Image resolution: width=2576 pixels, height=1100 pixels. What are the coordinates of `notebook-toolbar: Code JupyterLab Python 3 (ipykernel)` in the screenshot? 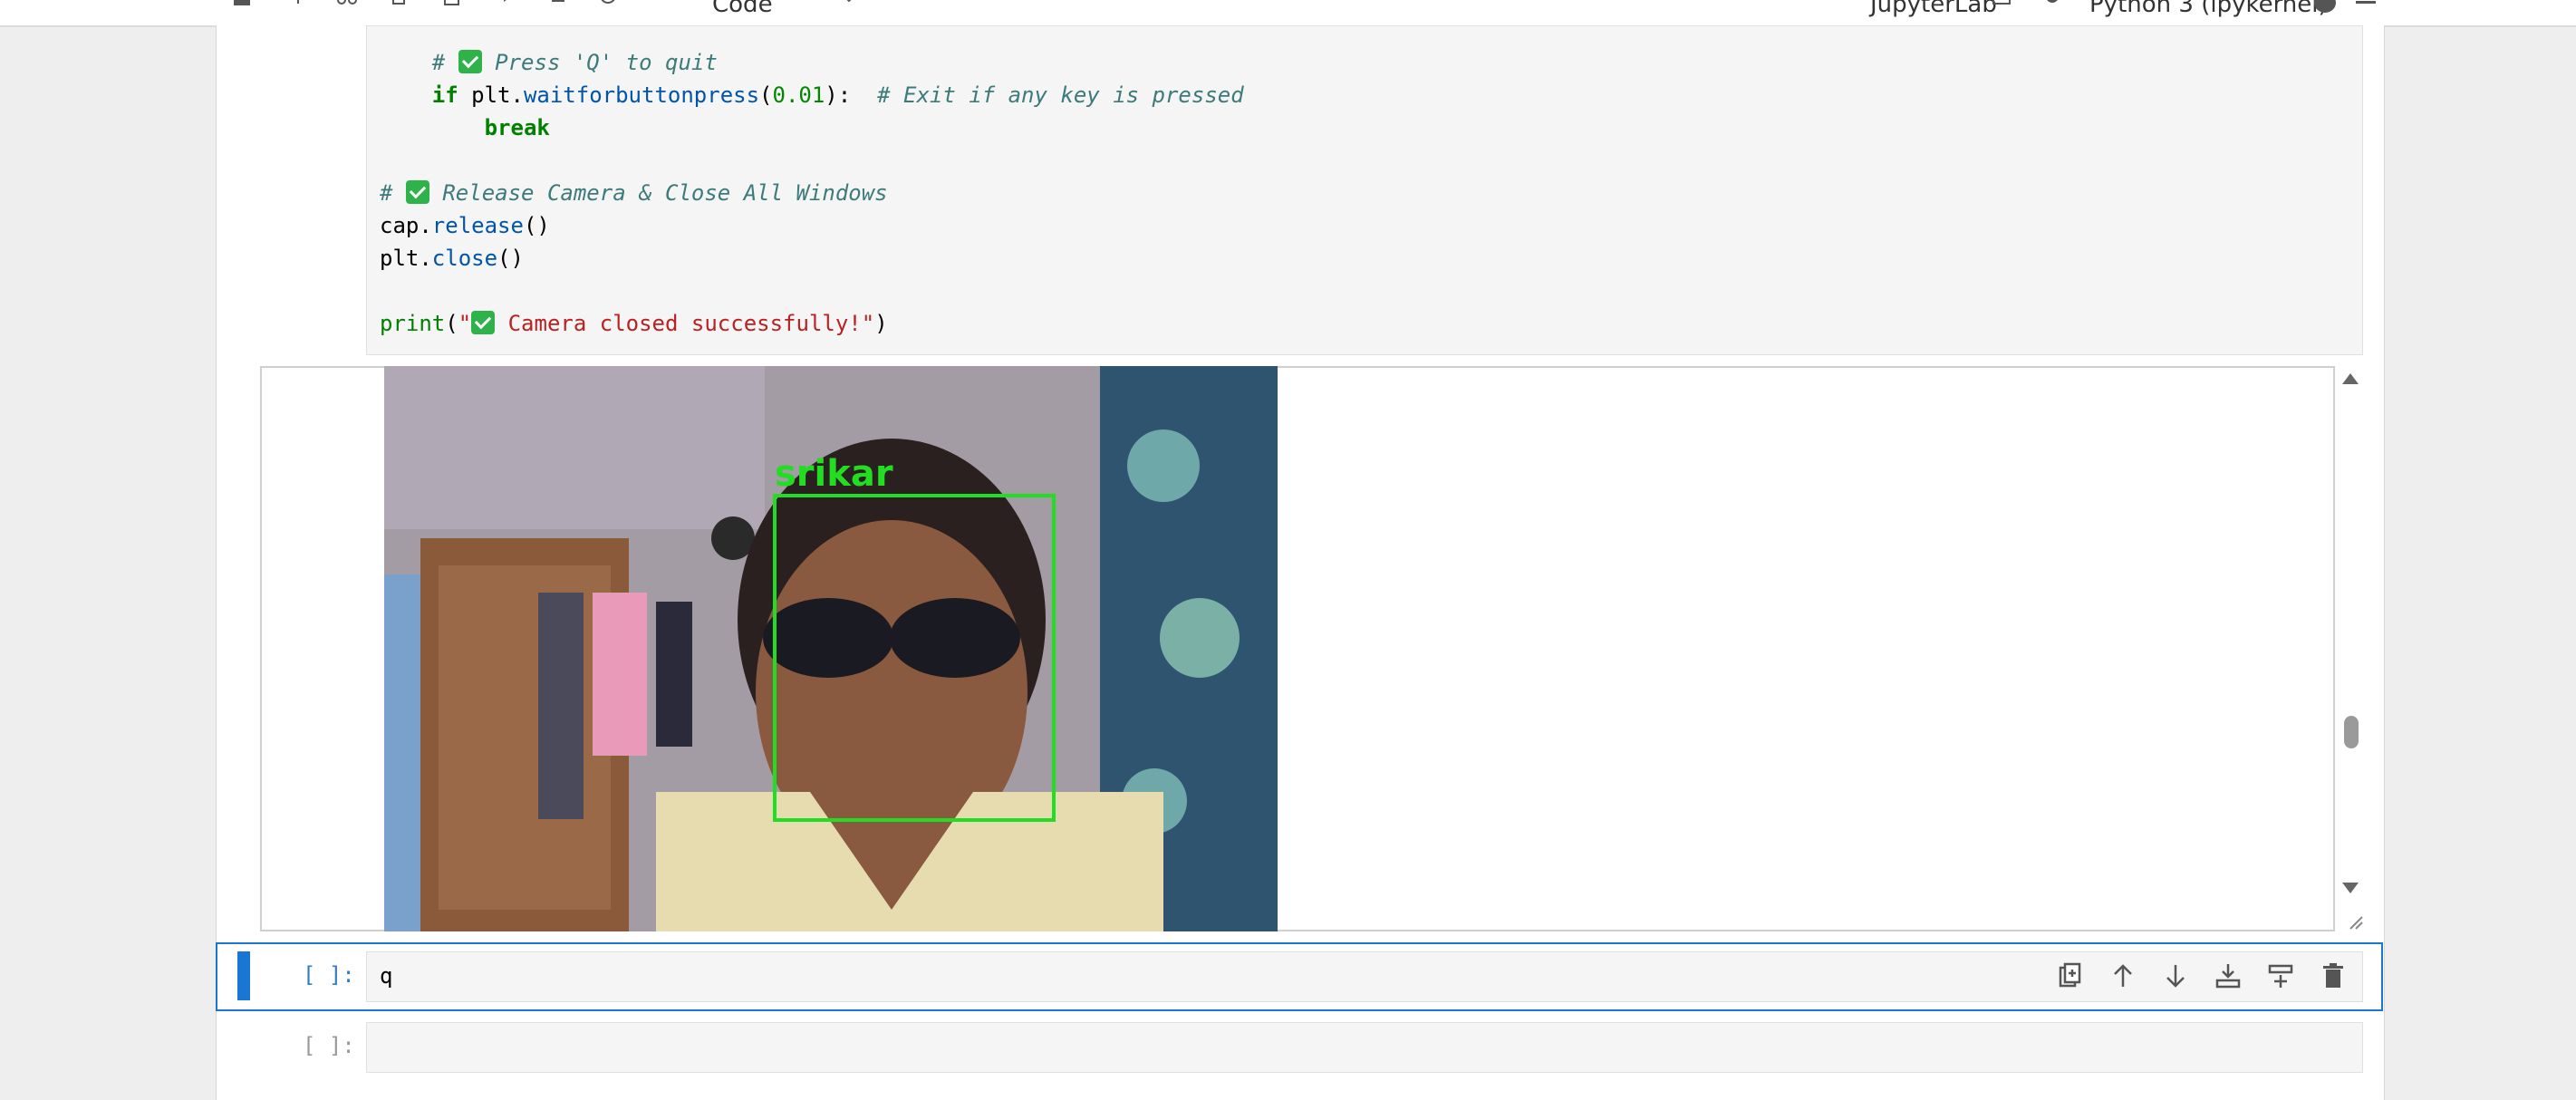 It's located at (1288, 13).